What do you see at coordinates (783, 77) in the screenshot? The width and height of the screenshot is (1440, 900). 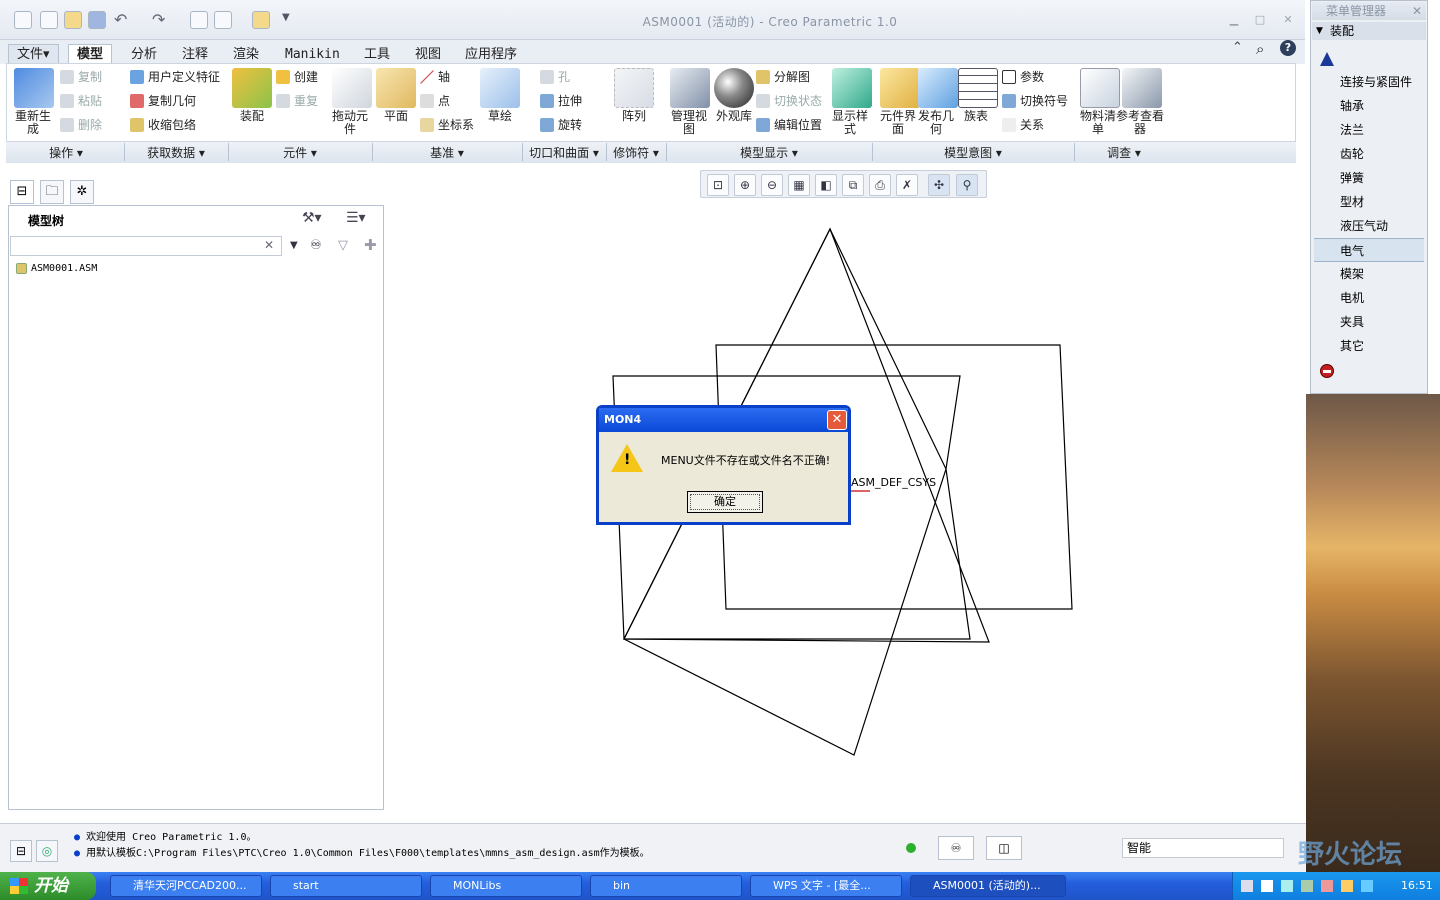 I see `explode-view-button: 分解图` at bounding box center [783, 77].